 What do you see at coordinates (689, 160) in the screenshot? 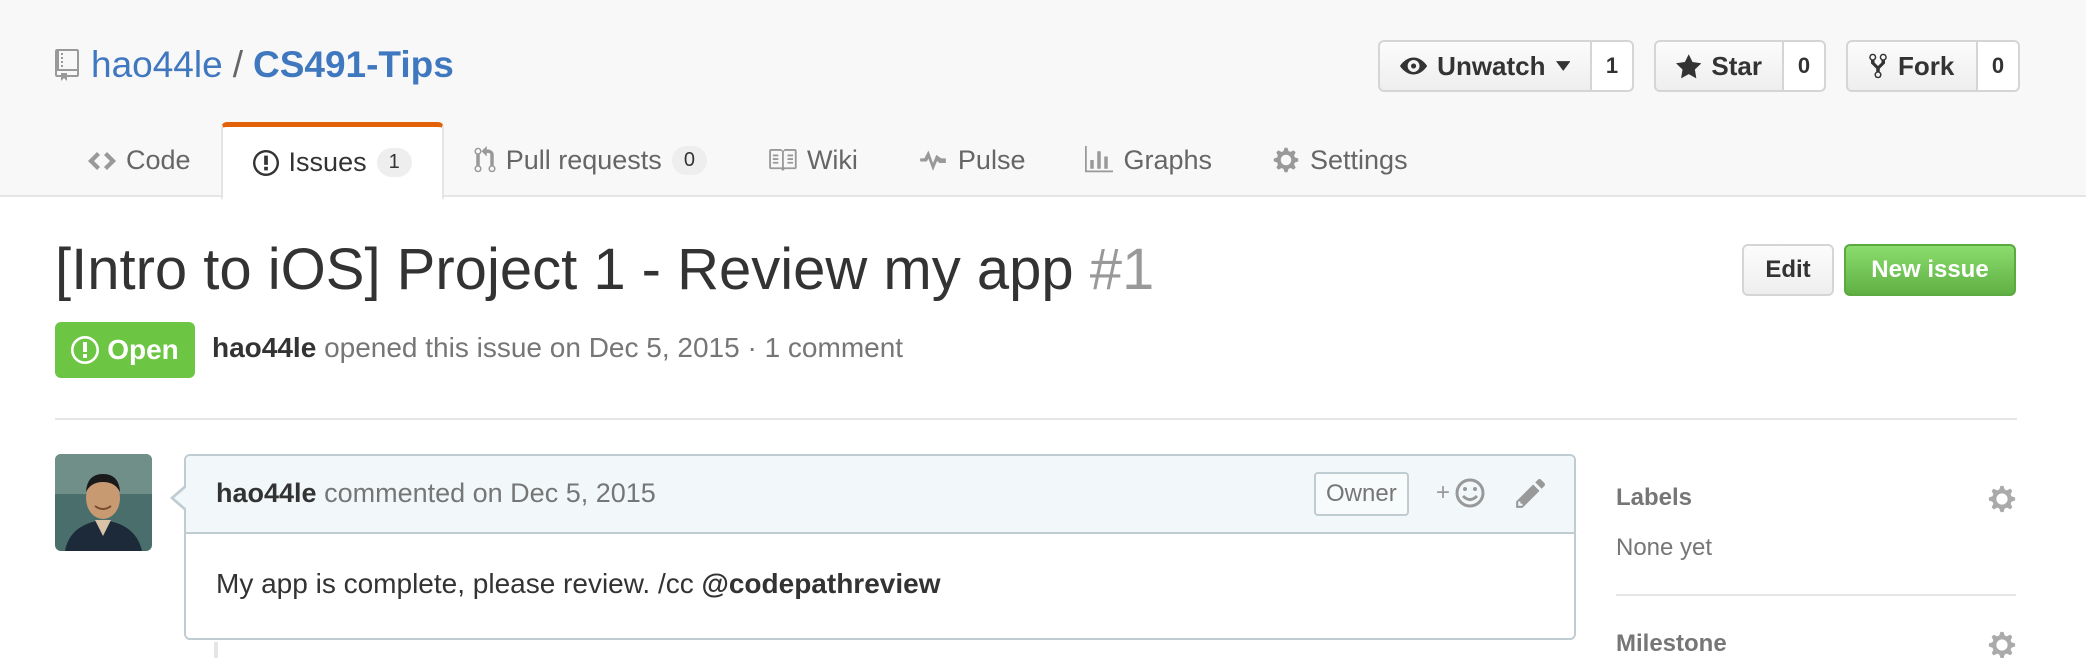
I see `pulls-counter: 0` at bounding box center [689, 160].